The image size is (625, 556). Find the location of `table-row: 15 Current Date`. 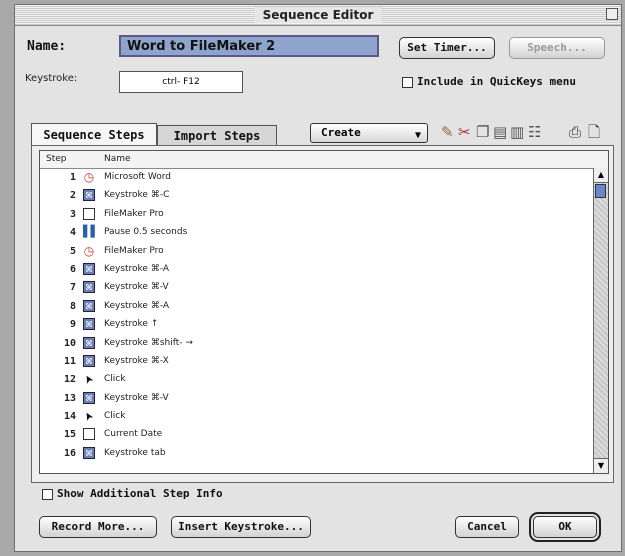

table-row: 15 Current Date is located at coordinates (324, 435).